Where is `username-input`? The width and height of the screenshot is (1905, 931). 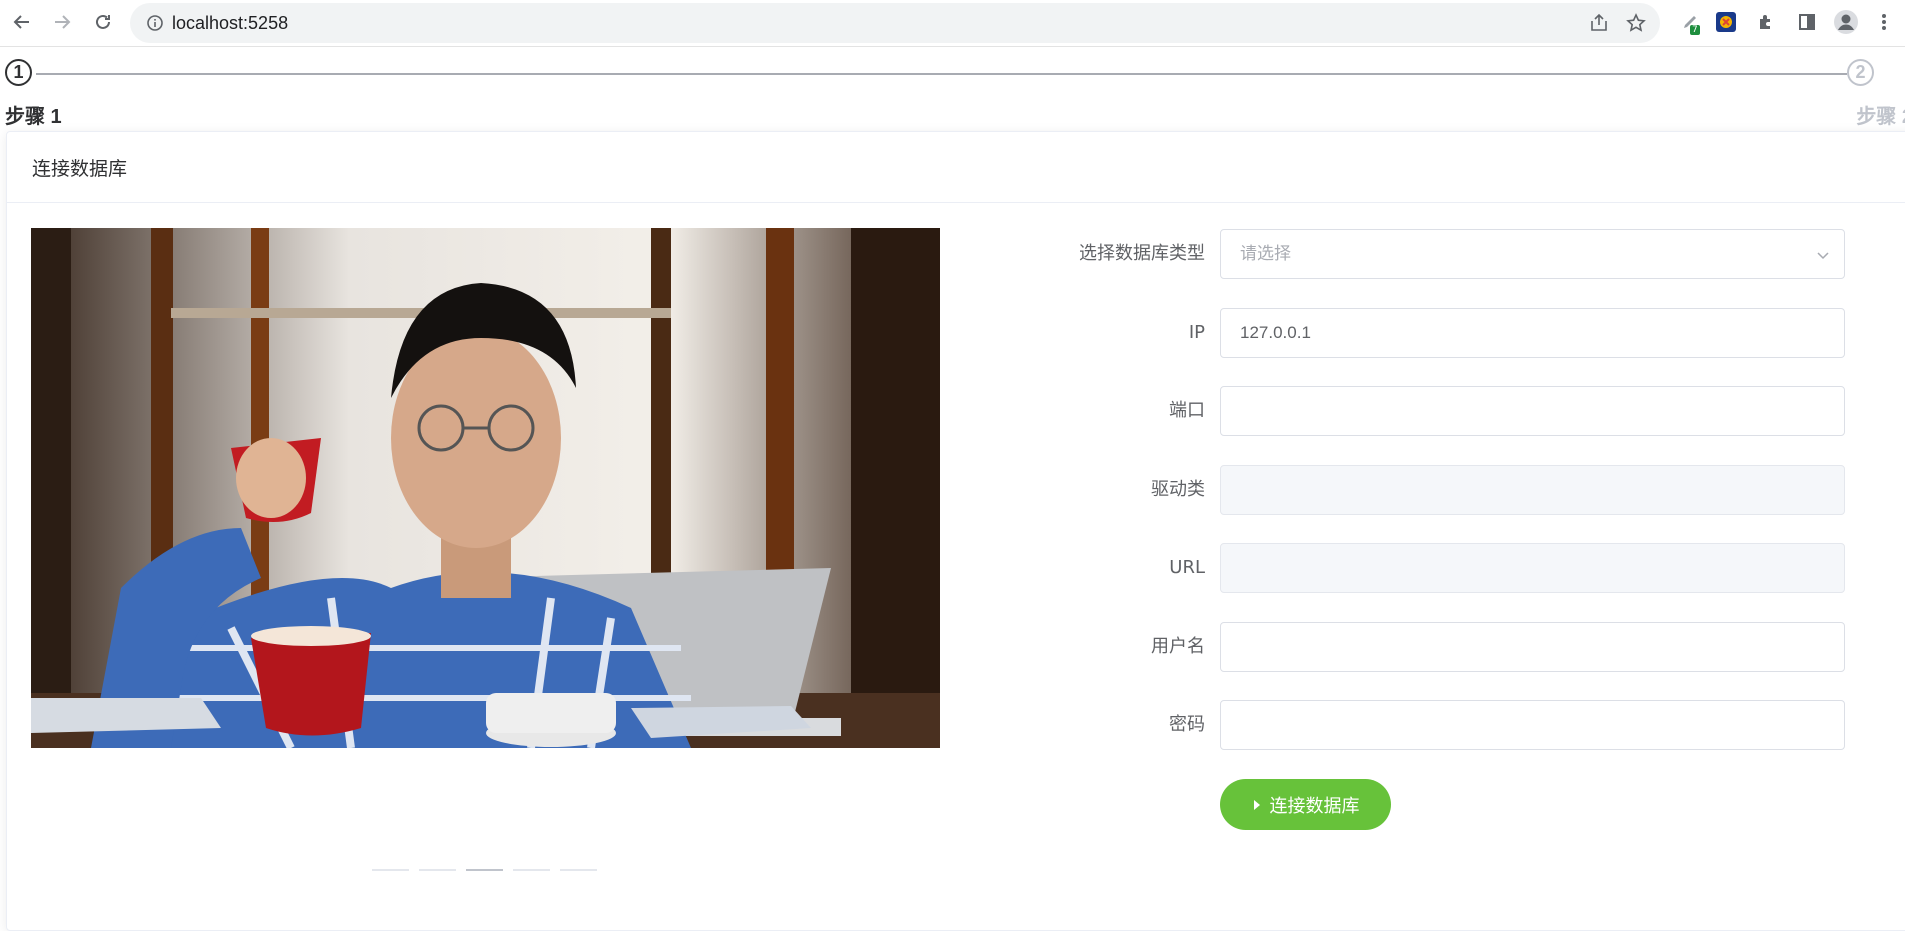 username-input is located at coordinates (1532, 647).